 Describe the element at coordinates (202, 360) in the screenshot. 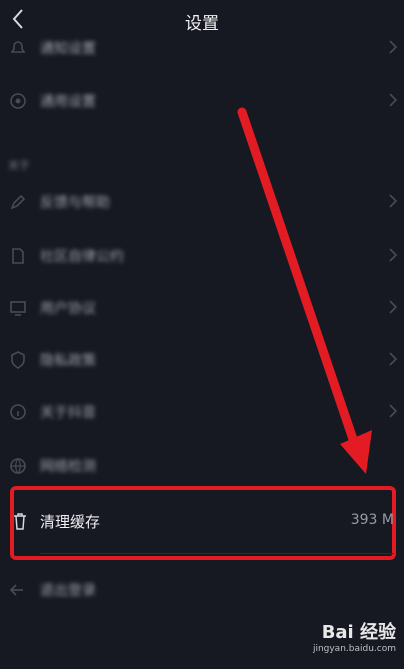

I see `settings-row-privacy: 隐私政策` at that location.